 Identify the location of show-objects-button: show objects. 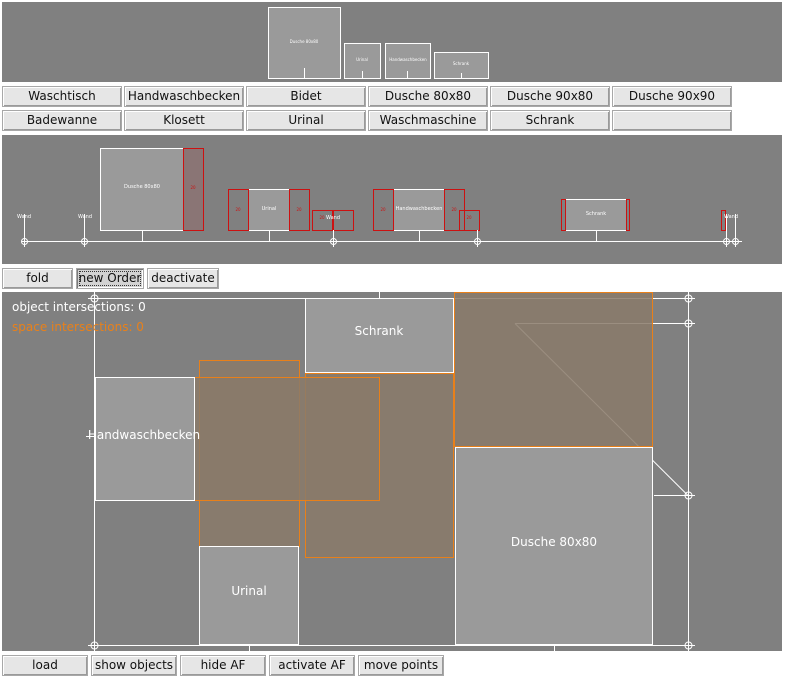
(134, 665).